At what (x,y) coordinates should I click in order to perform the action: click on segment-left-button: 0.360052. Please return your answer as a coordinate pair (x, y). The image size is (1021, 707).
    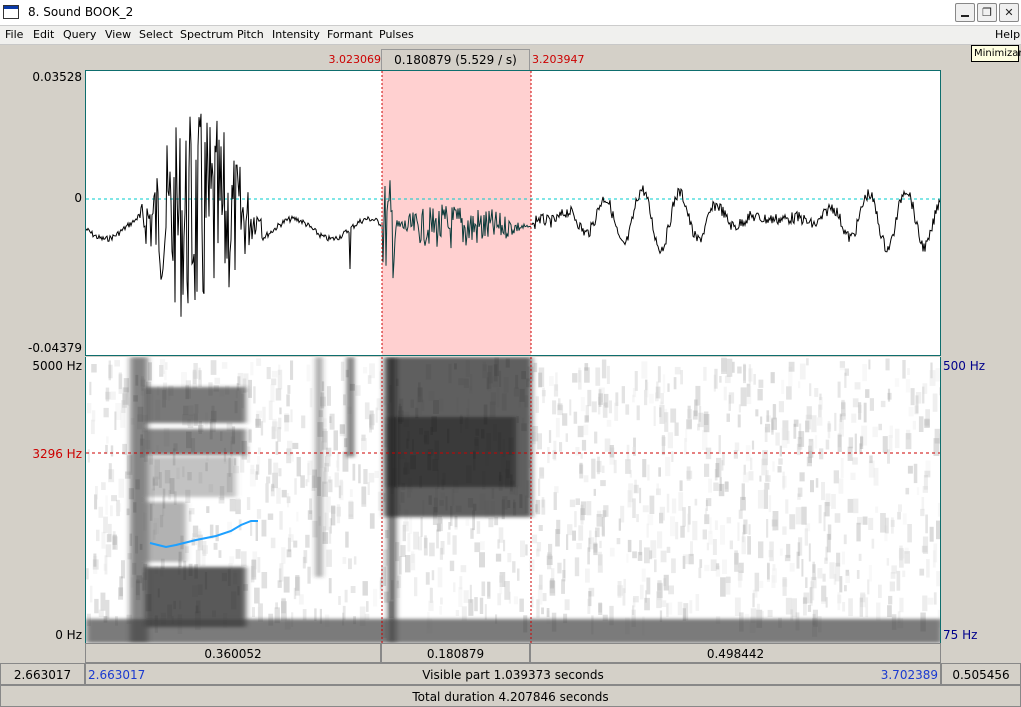
    Looking at the image, I should click on (233, 653).